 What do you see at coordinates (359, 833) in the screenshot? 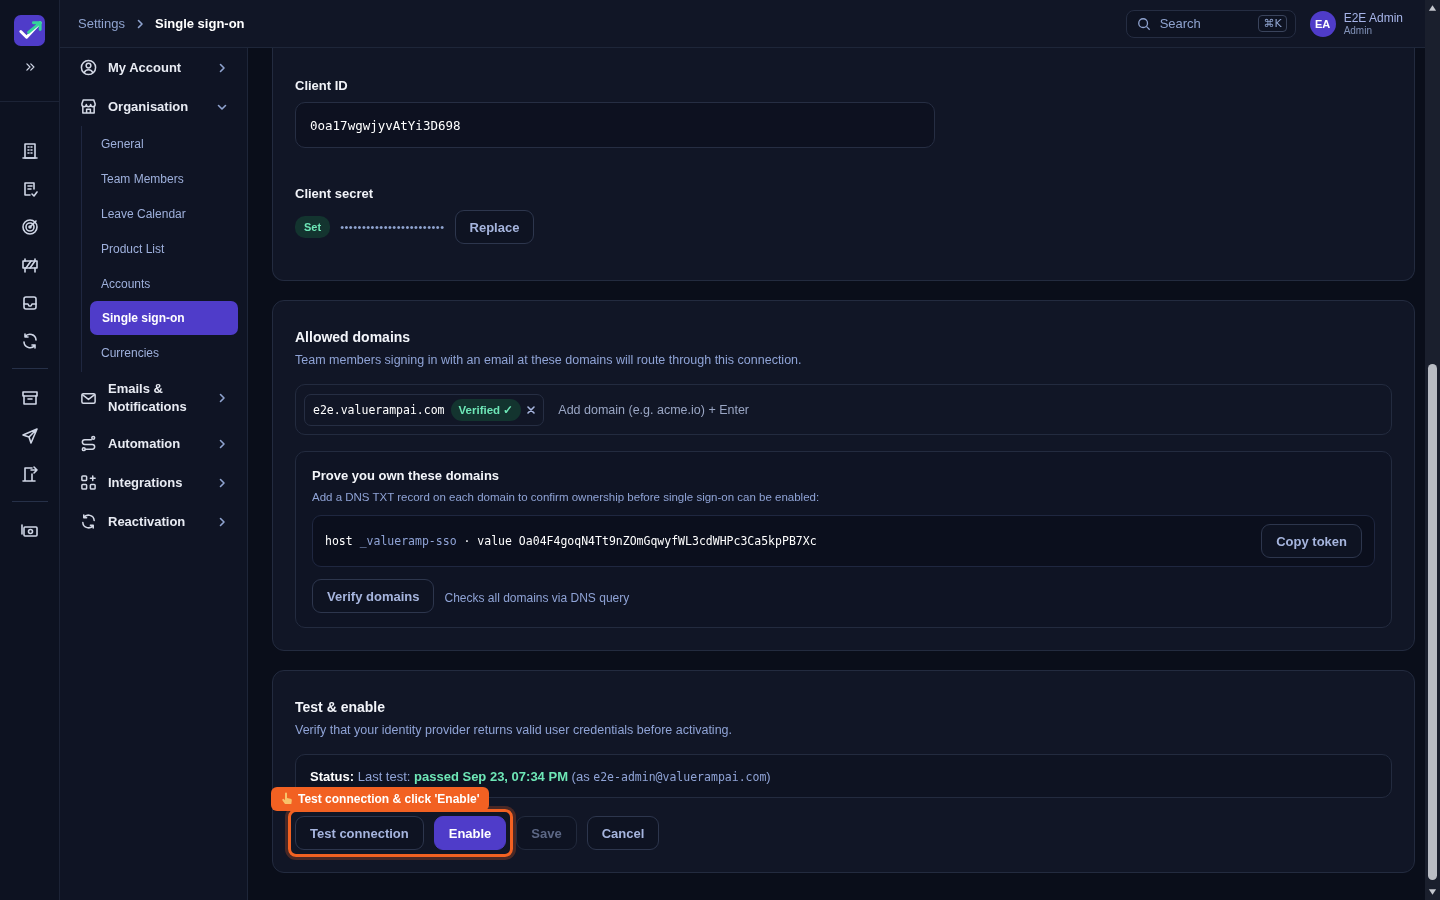
I see `action-button: Test connection` at bounding box center [359, 833].